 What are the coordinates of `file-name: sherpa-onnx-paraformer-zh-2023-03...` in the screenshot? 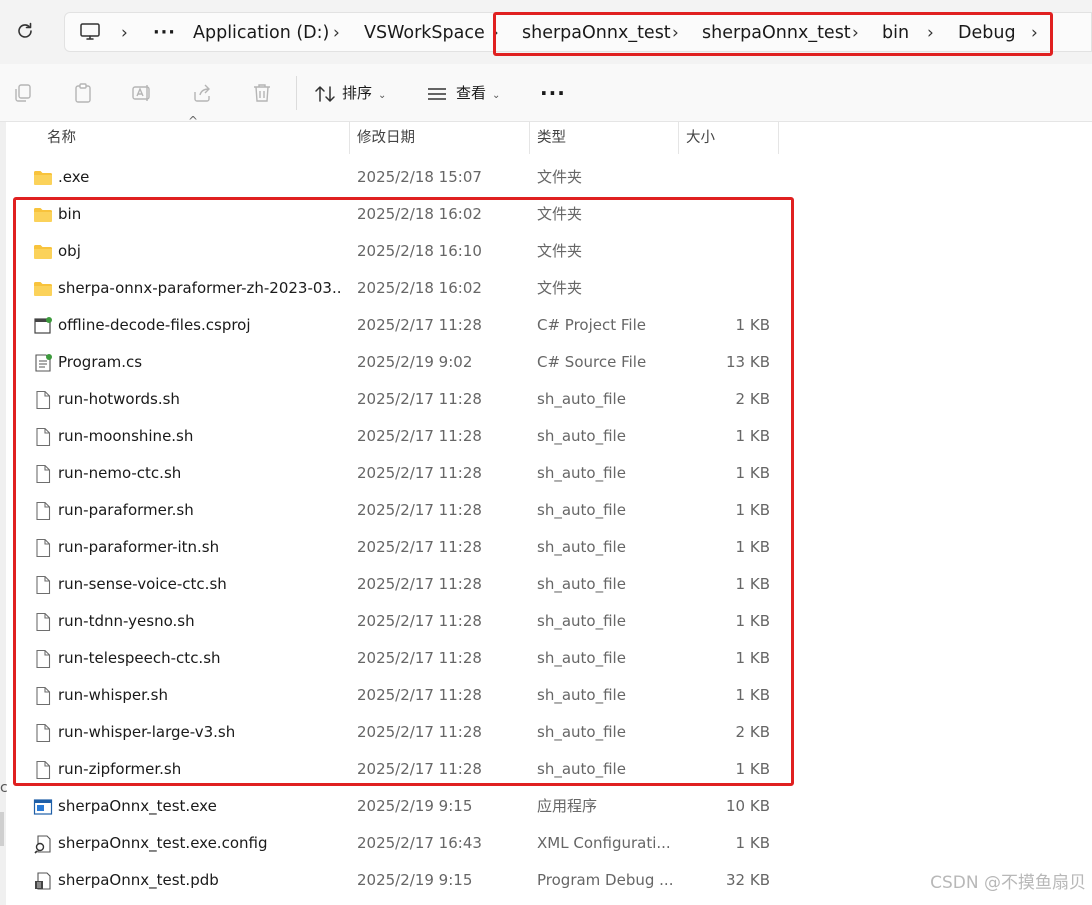 It's located at (199, 288).